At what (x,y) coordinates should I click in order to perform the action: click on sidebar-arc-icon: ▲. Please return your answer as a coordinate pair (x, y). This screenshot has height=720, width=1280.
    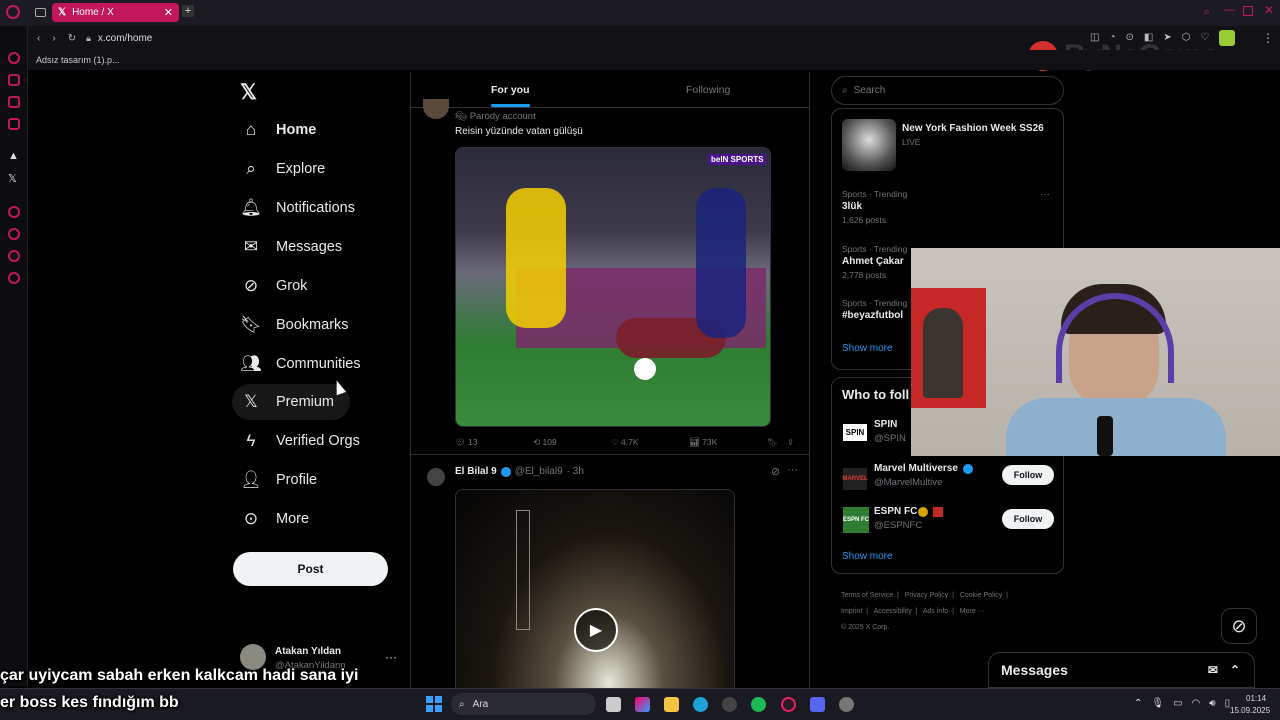
    Looking at the image, I should click on (13, 156).